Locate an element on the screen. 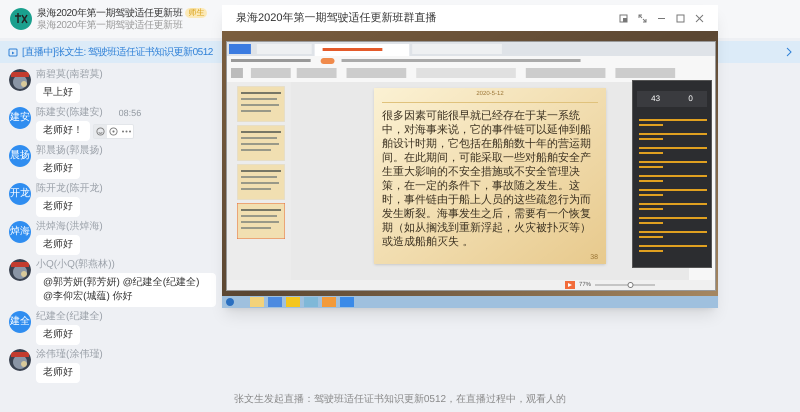  stat-value: 43 is located at coordinates (655, 99).